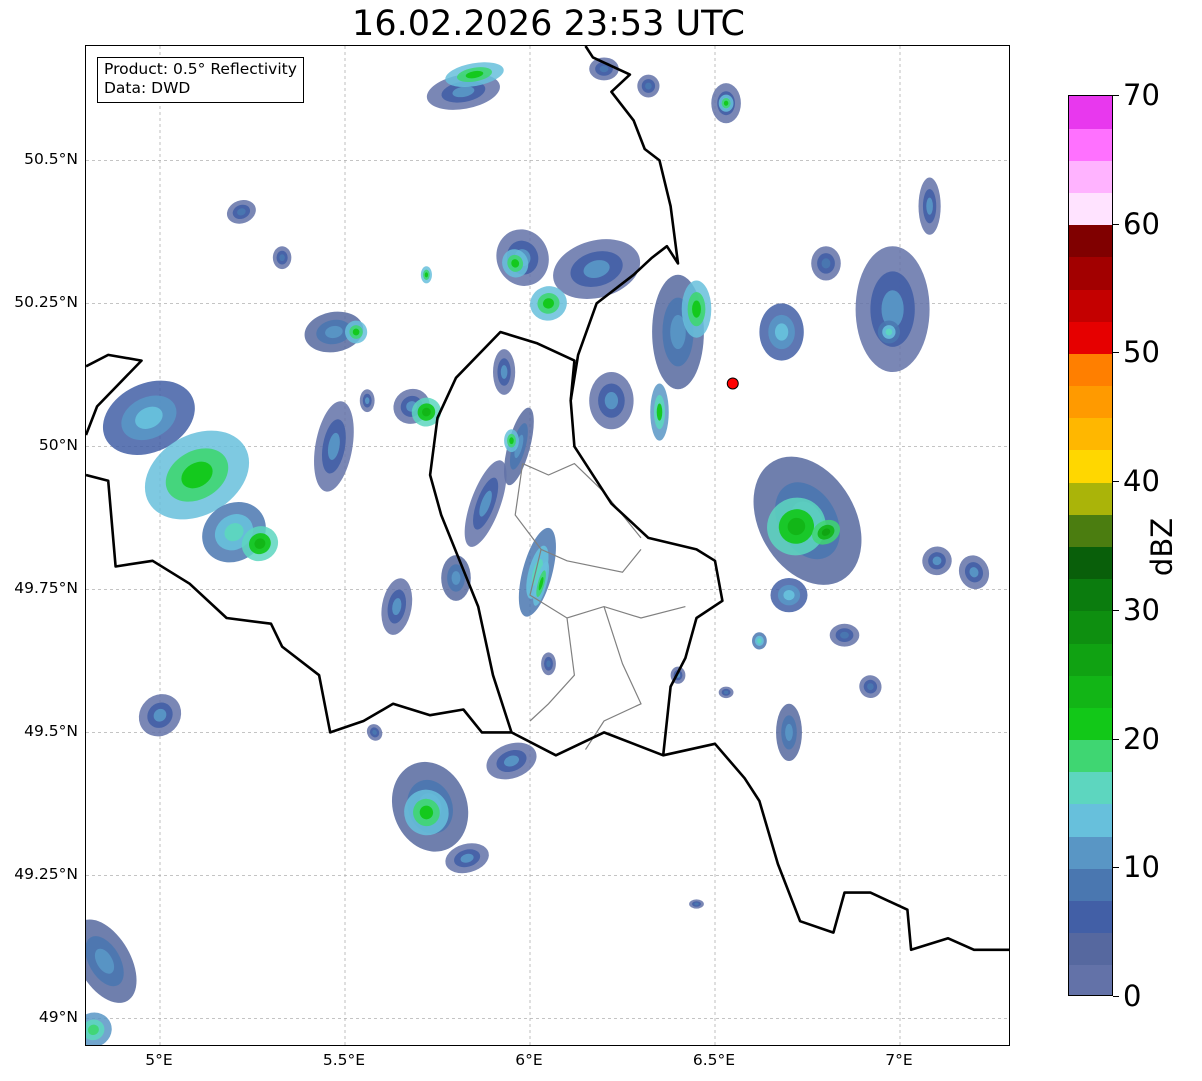 Image resolution: width=1202 pixels, height=1081 pixels. What do you see at coordinates (344, 1060) in the screenshot?
I see `lon-tick-label: 5.5°E` at bounding box center [344, 1060].